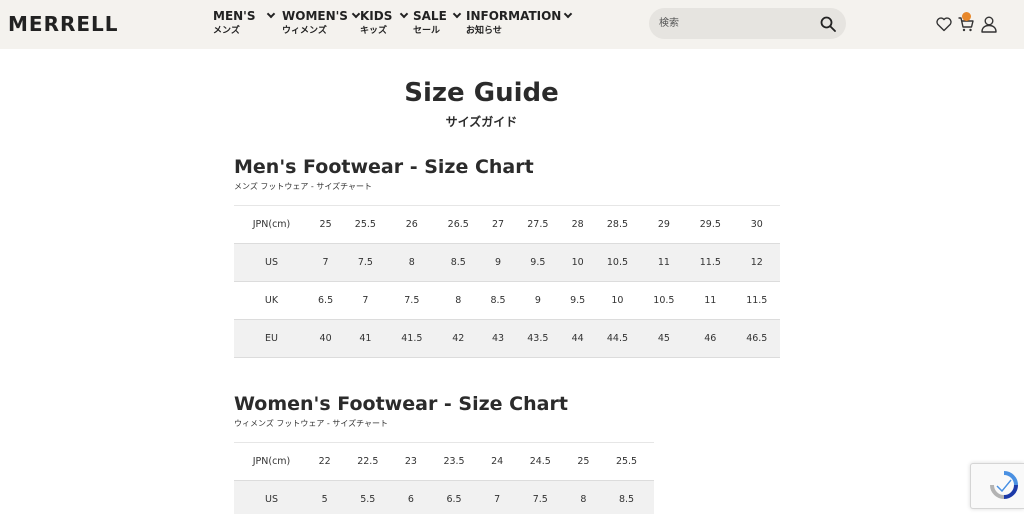  Describe the element at coordinates (966, 16) in the screenshot. I see `cart-count-badge` at that location.